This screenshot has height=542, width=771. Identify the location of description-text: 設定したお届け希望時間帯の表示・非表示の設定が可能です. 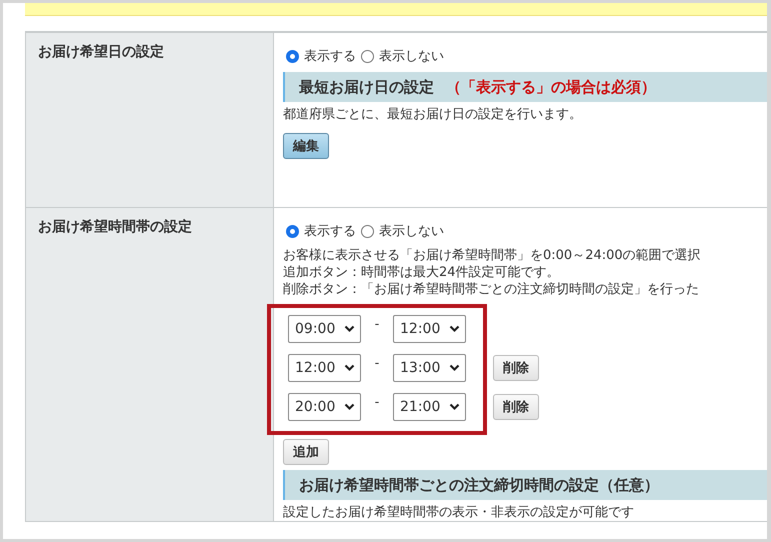
(459, 512).